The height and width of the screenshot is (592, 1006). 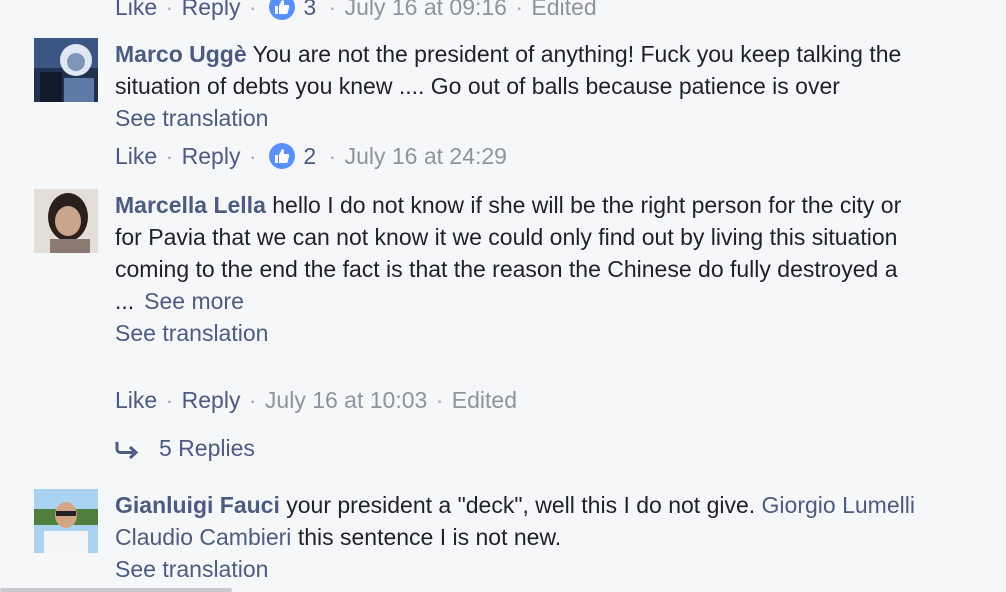 I want to click on comment-text: this sentence I is not new., so click(x=429, y=537).